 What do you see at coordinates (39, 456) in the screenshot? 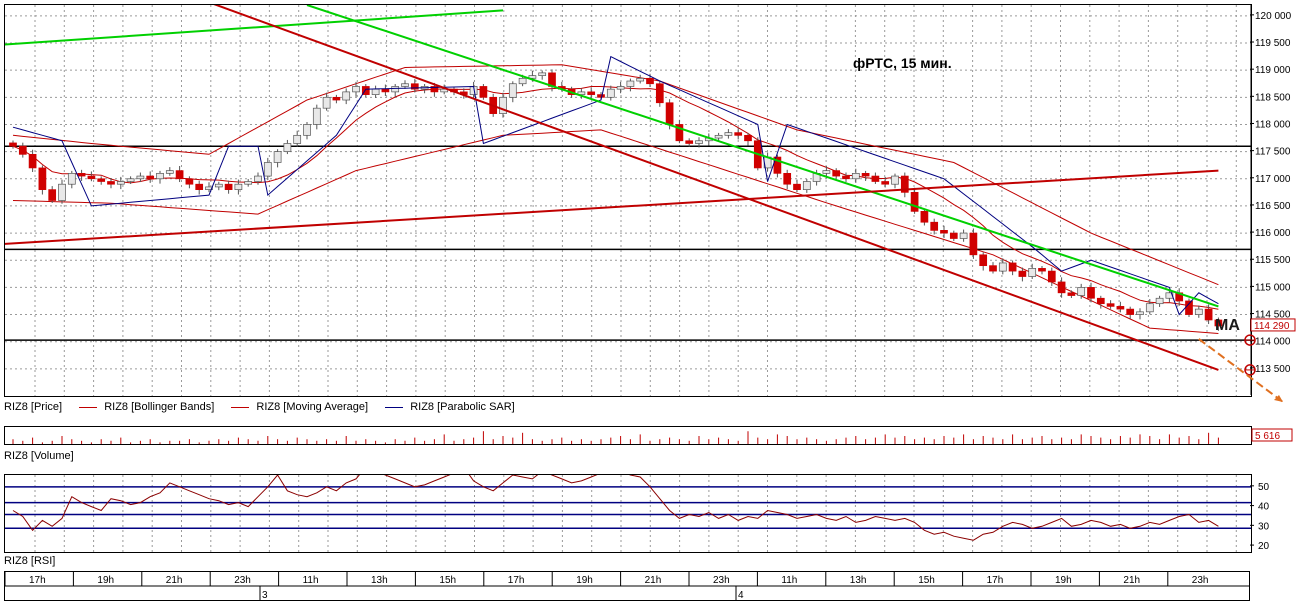
I see `legend-volume: RIZ8 [Volume]` at bounding box center [39, 456].